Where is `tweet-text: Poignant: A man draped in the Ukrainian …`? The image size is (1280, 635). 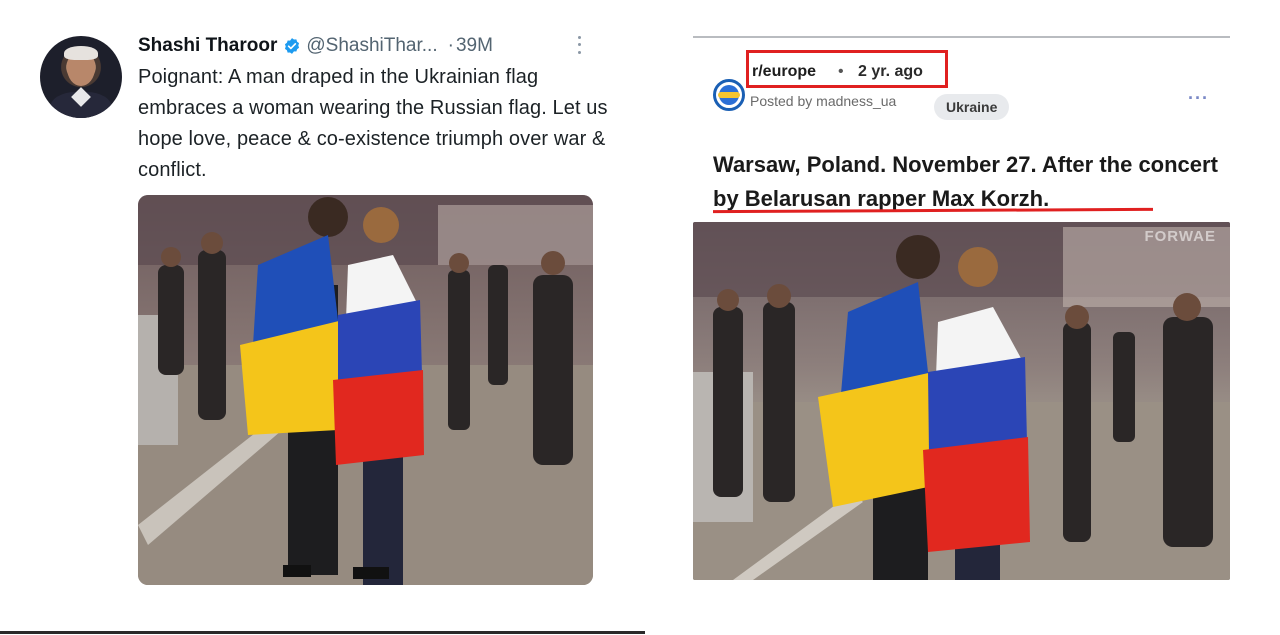 tweet-text: Poignant: A man draped in the Ukrainian … is located at coordinates (373, 123).